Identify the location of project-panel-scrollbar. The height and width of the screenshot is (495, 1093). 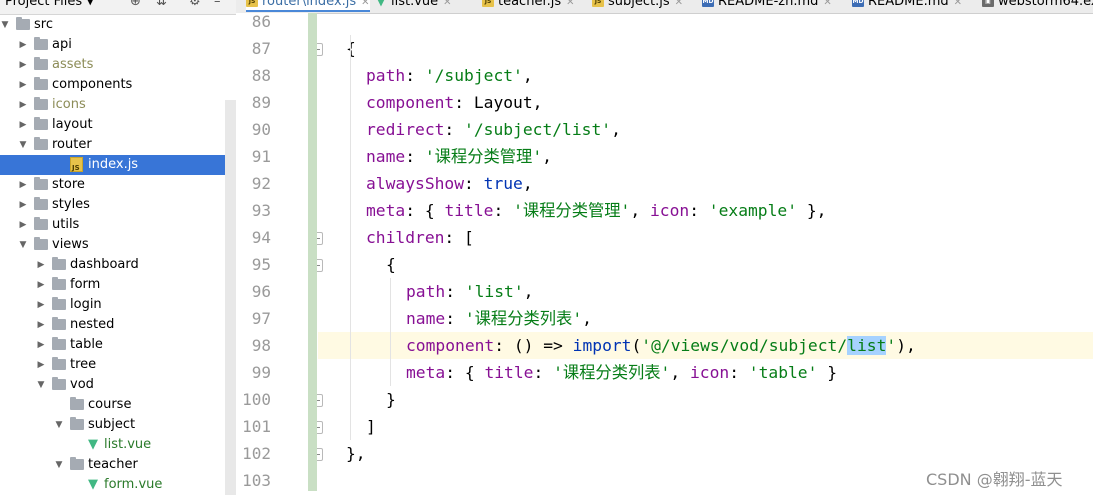
(230, 297).